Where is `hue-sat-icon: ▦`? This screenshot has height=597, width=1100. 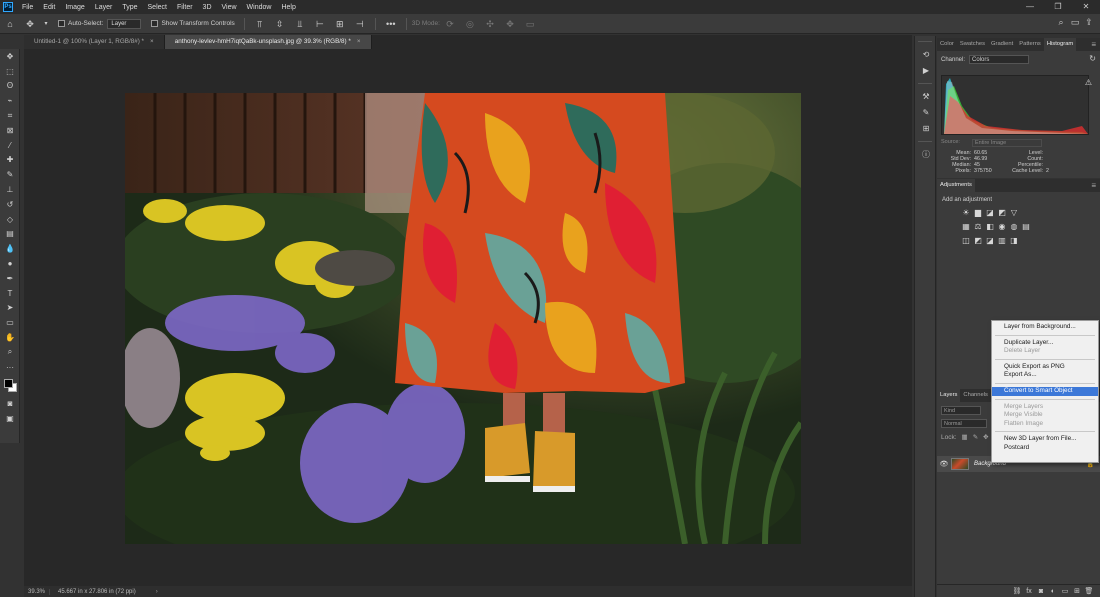
hue-sat-icon: ▦ is located at coordinates (966, 226).